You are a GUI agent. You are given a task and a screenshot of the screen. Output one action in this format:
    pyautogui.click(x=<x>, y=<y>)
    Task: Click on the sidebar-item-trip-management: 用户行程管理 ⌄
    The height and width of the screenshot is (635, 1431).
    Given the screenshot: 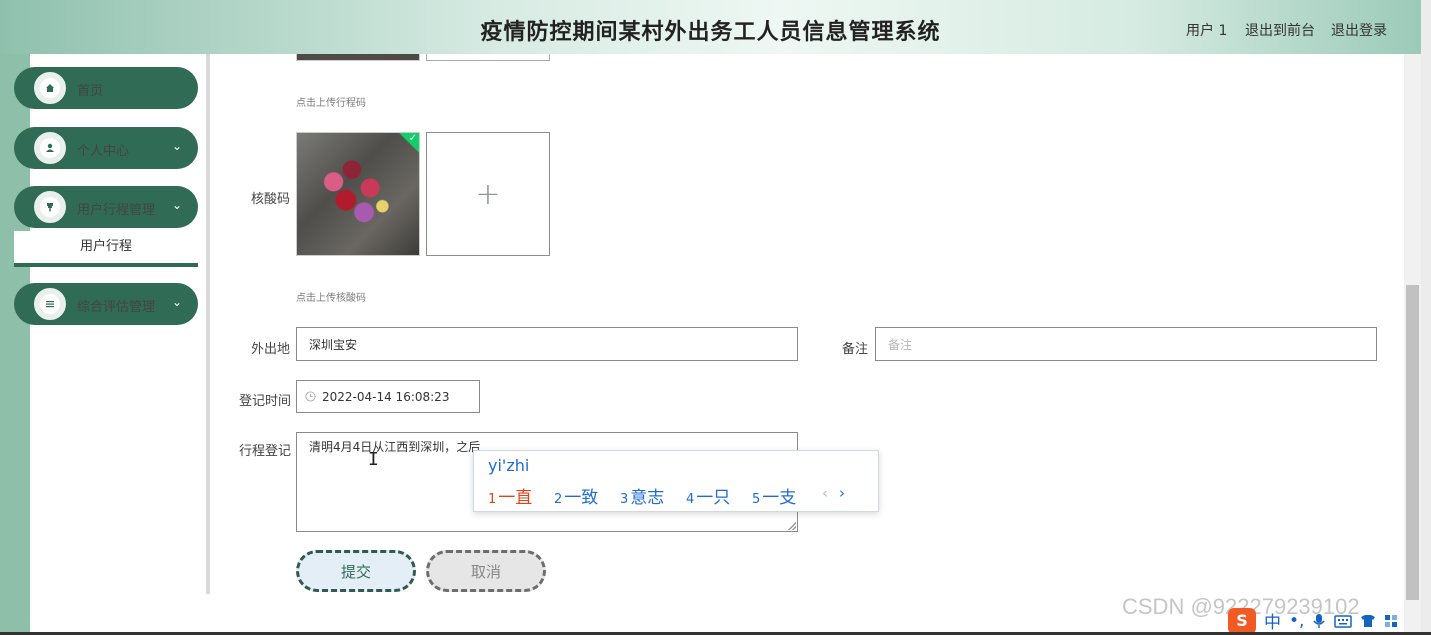 What is the action you would take?
    pyautogui.click(x=106, y=207)
    